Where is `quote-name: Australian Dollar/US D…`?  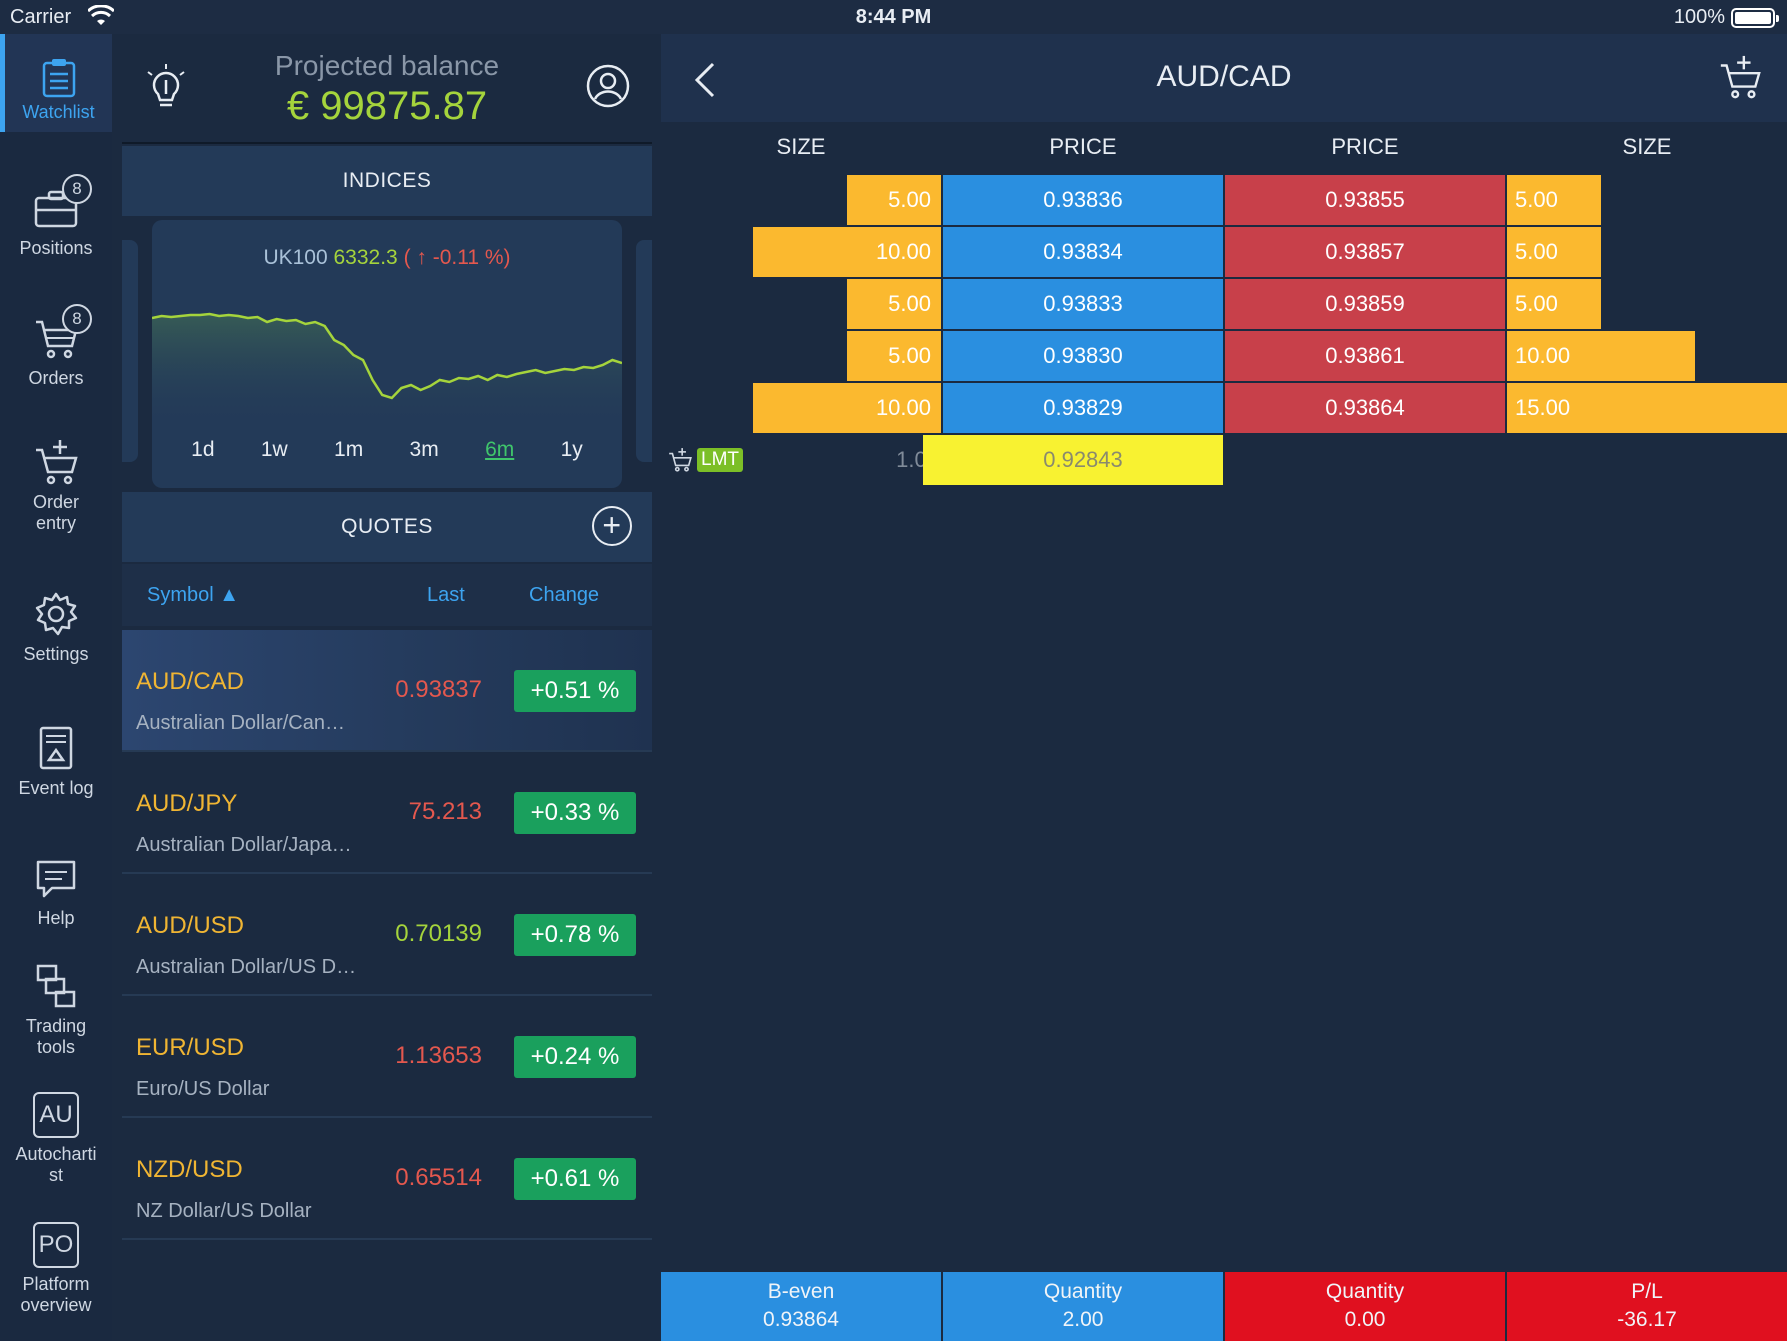
quote-name: Australian Dollar/US D… is located at coordinates (246, 967).